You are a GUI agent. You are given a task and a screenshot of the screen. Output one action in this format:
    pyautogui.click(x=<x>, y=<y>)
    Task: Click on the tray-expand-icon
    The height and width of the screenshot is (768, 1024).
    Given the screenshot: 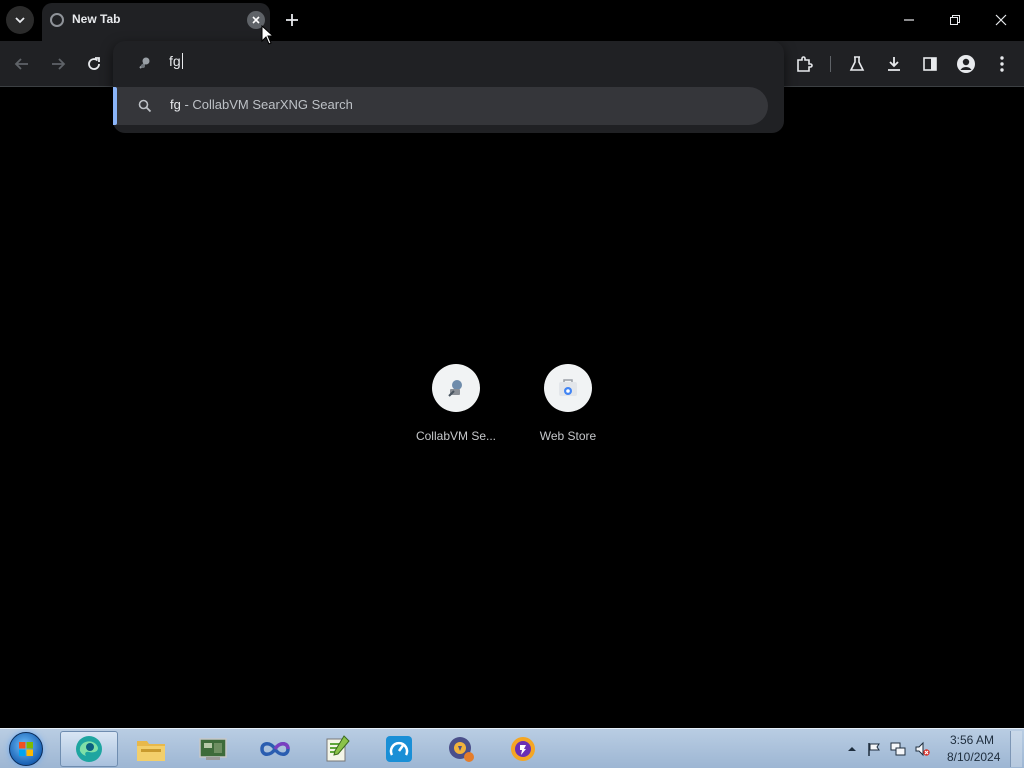 What is the action you would take?
    pyautogui.click(x=852, y=749)
    